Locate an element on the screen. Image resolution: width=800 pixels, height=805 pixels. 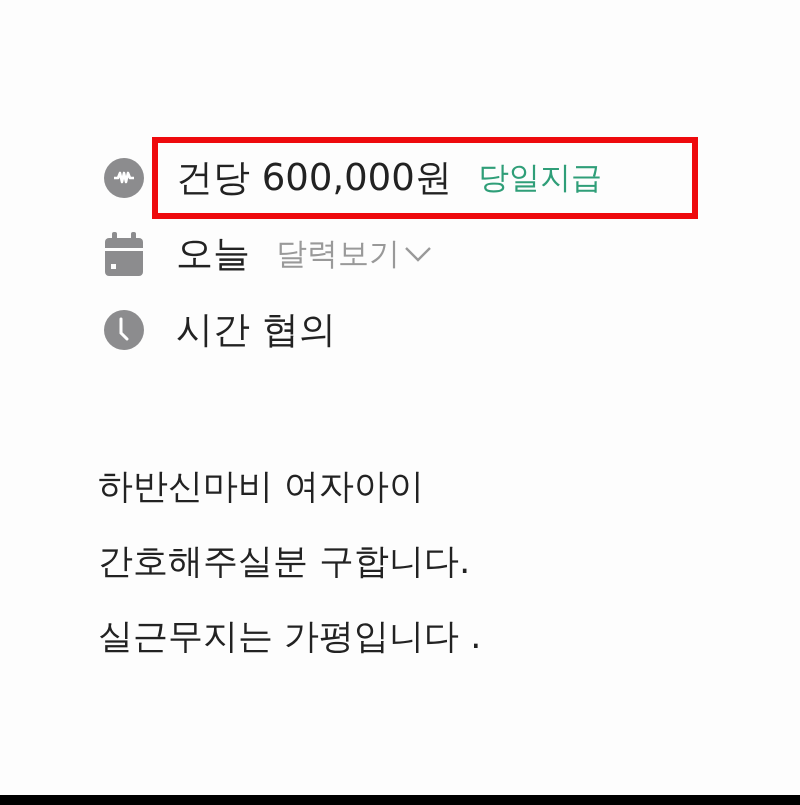
description-line: 실근무지는 가평입니다 . is located at coordinates (290, 637).